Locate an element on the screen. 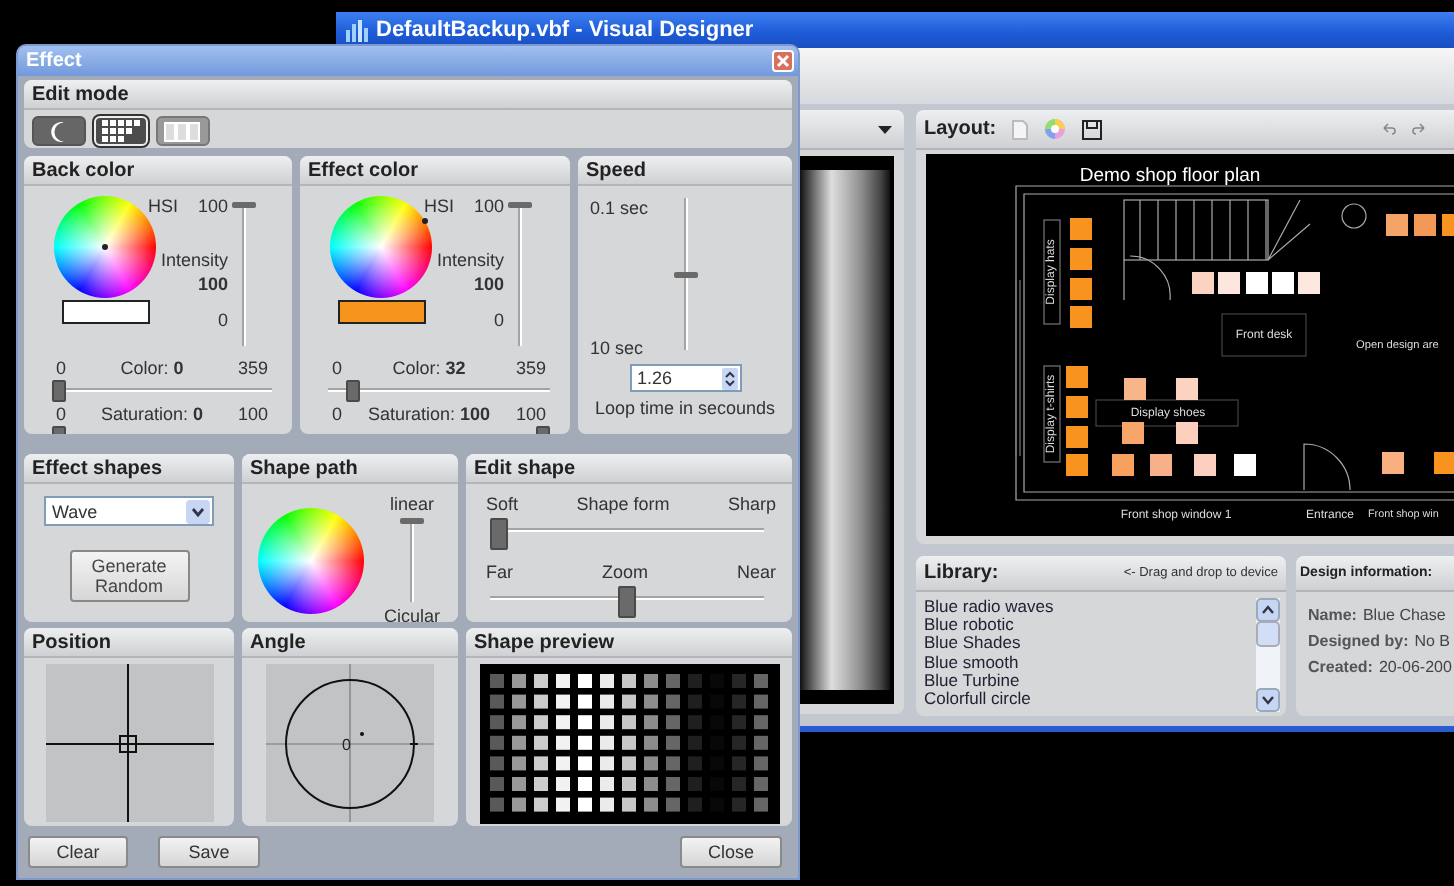 This screenshot has width=1454, height=886. panel-title: Edit mode is located at coordinates (80, 94).